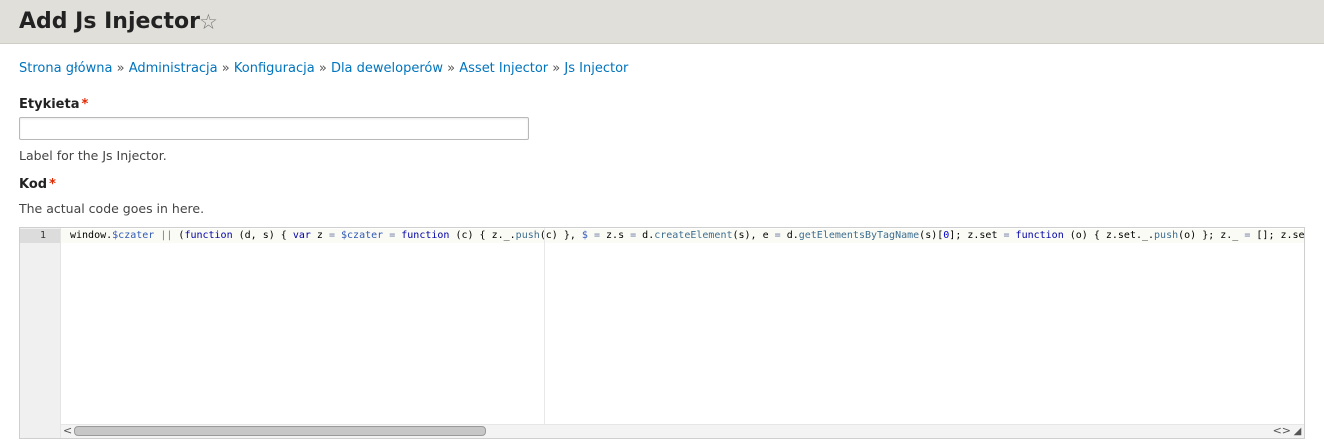 The image size is (1324, 448). Describe the element at coordinates (280, 431) in the screenshot. I see `scrollbar-thumb` at that location.